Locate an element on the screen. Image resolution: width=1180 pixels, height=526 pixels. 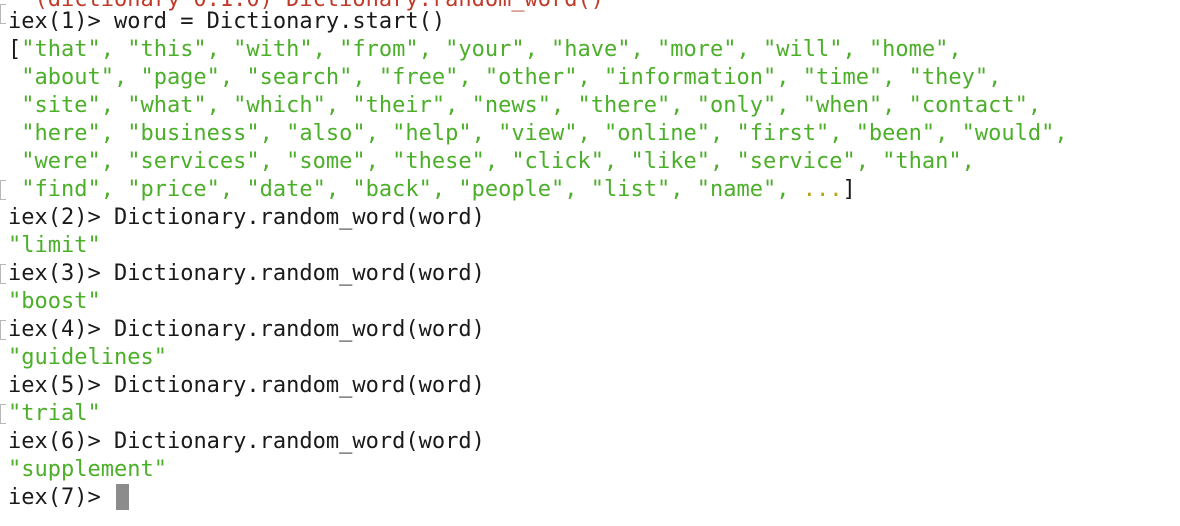
iex-result: "supplement" is located at coordinates (87, 469).